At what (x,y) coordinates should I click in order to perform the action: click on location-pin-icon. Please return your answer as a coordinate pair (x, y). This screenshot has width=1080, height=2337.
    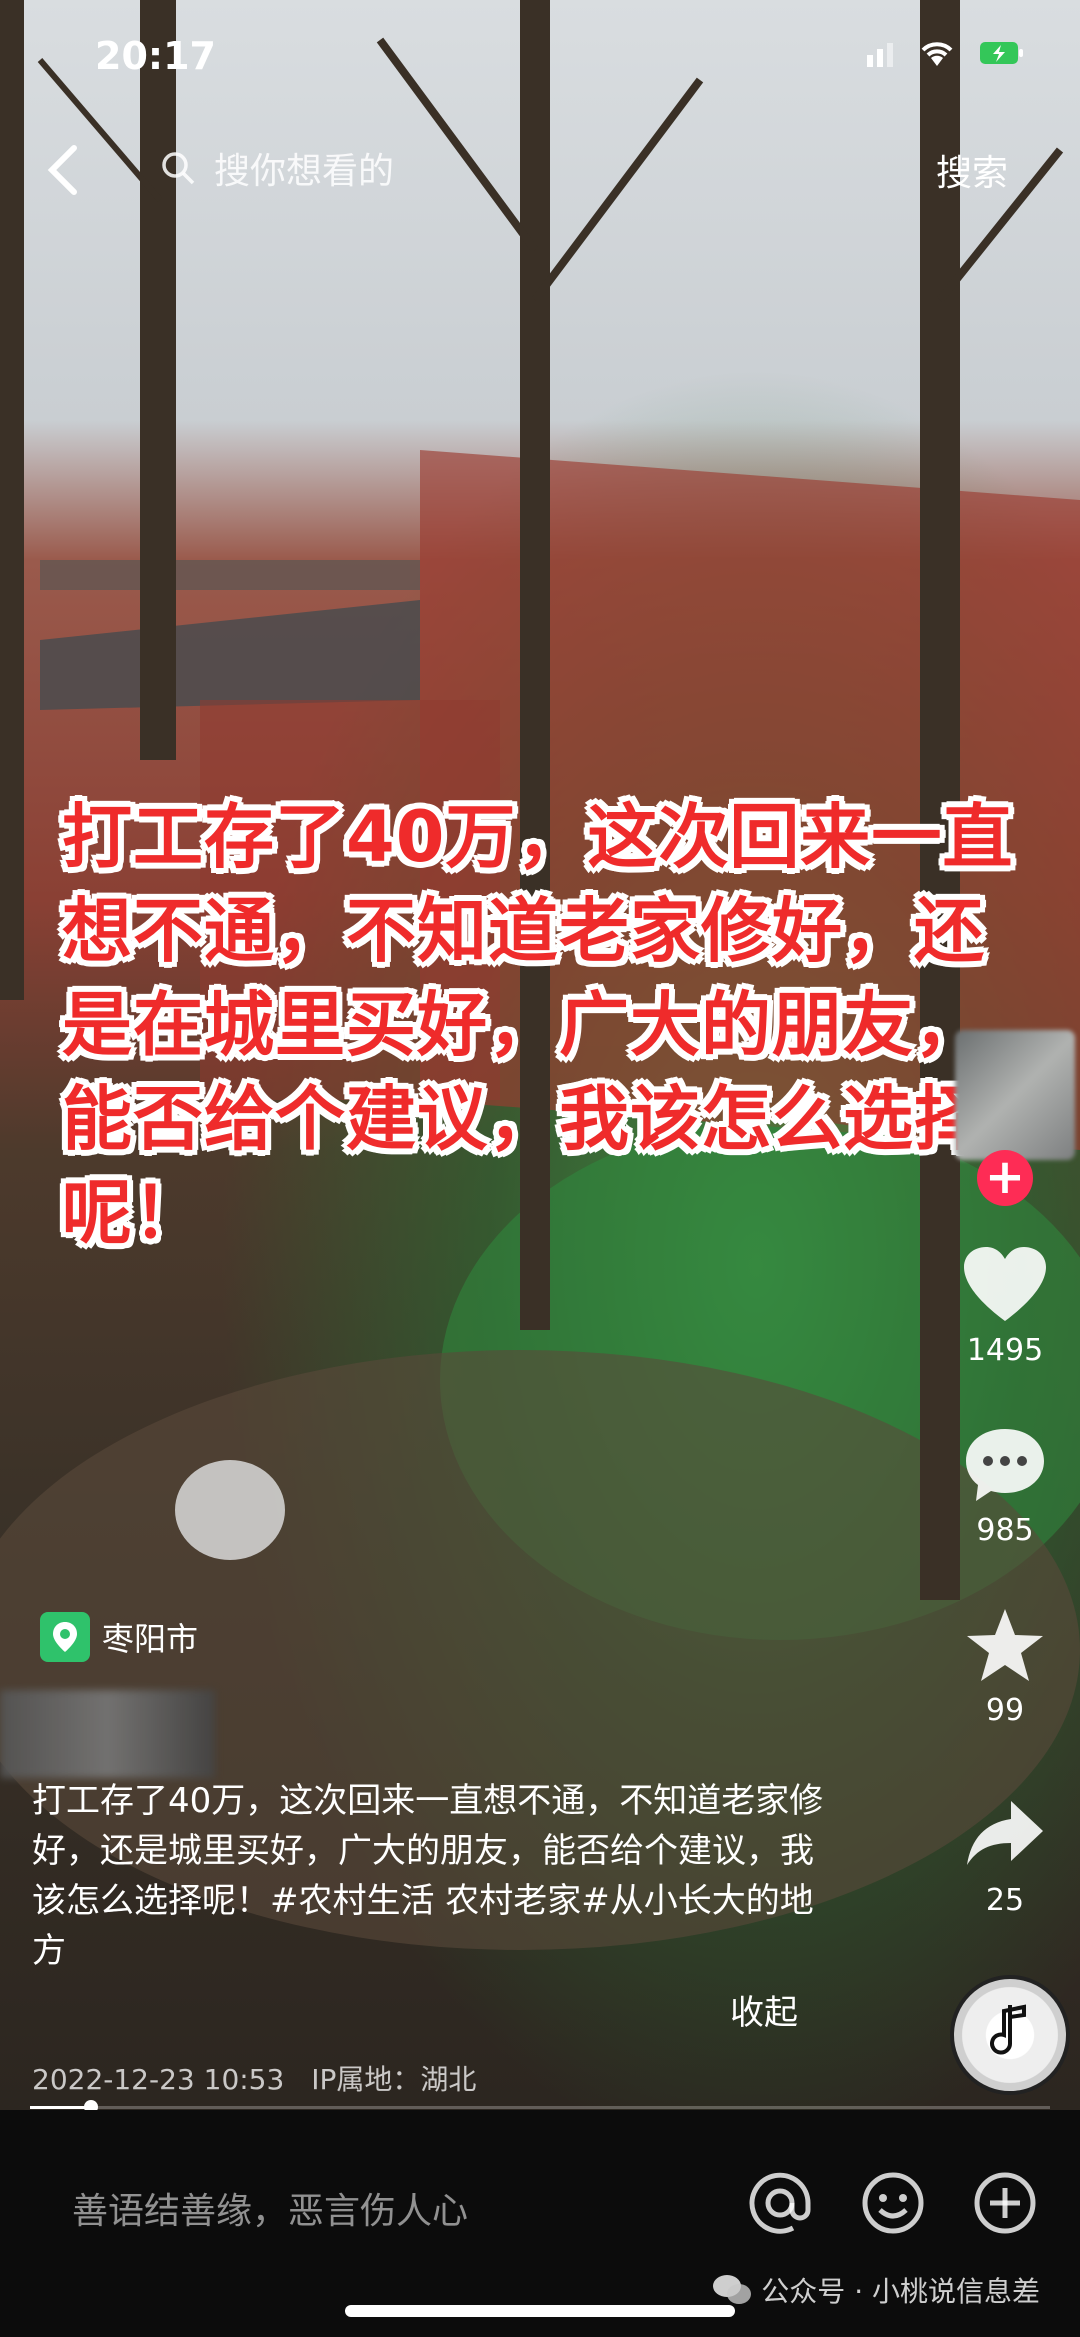
    Looking at the image, I should click on (65, 1637).